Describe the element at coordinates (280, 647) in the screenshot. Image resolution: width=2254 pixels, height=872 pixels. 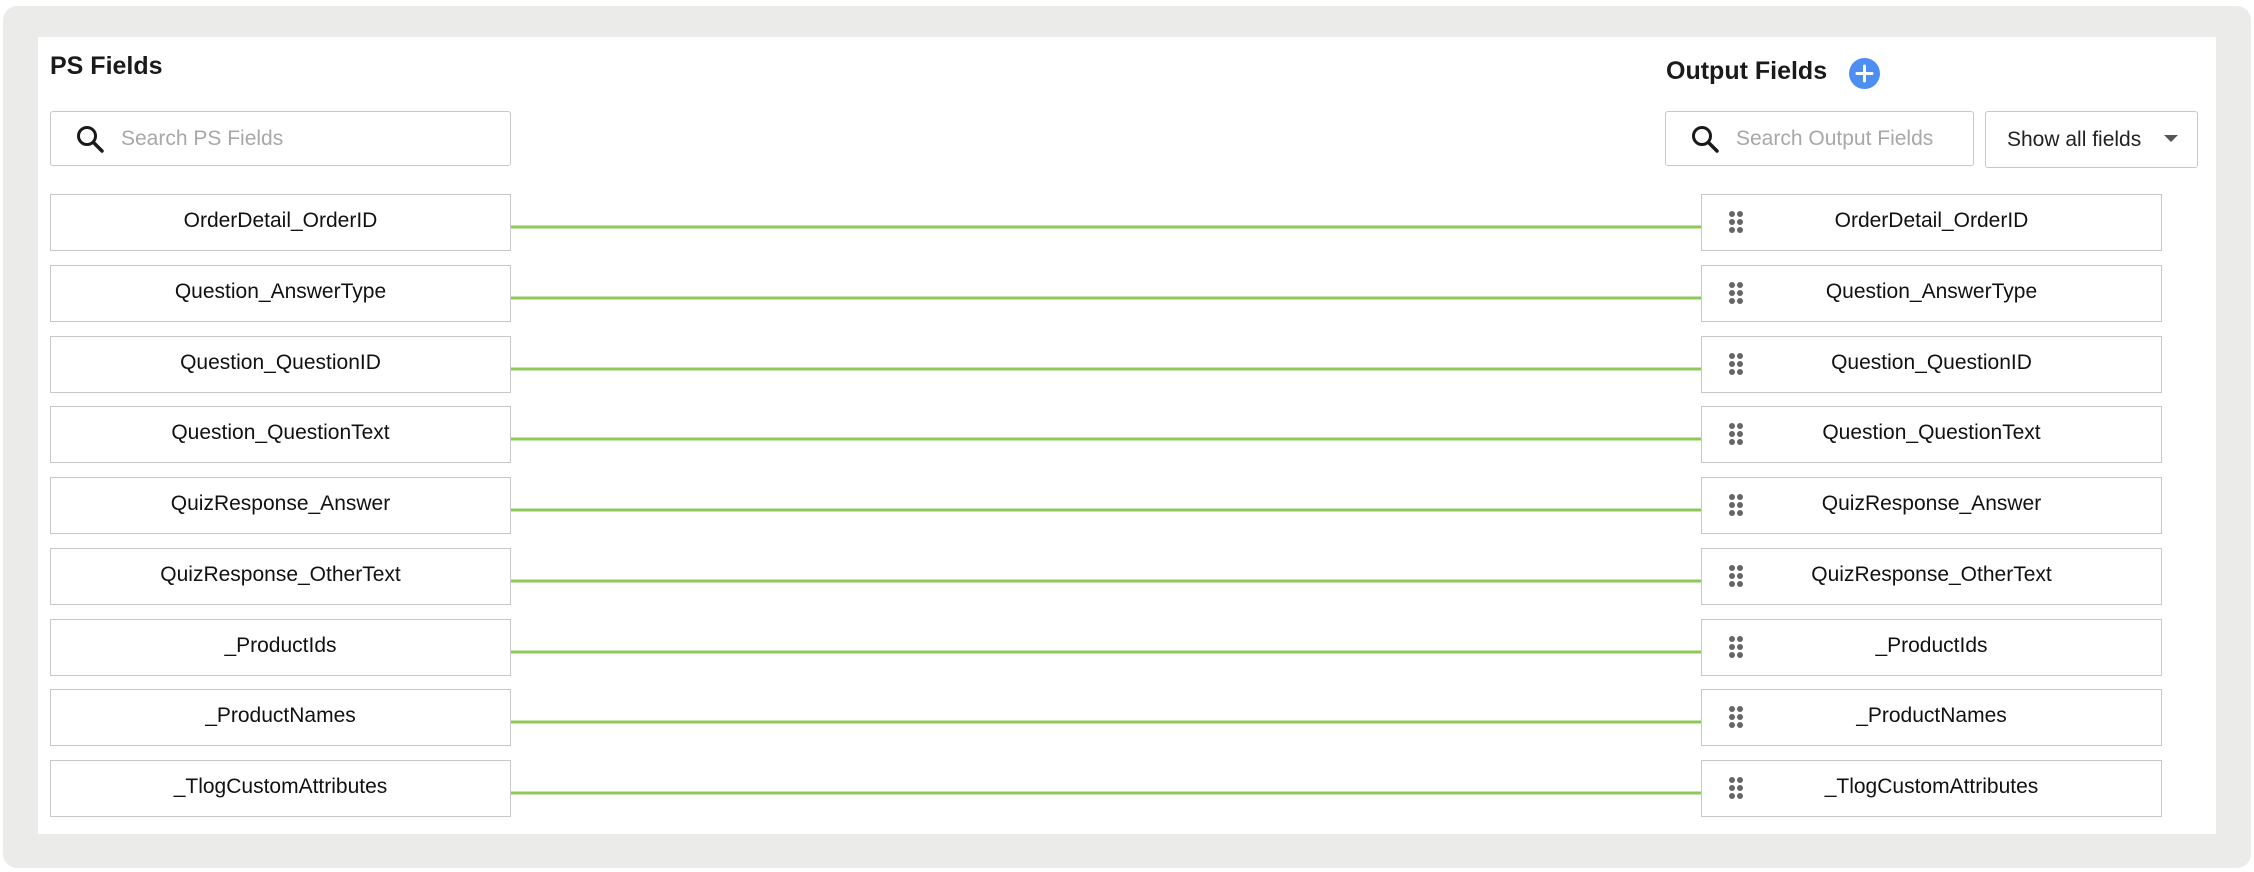
I see `ps-field: _ProductIds` at that location.